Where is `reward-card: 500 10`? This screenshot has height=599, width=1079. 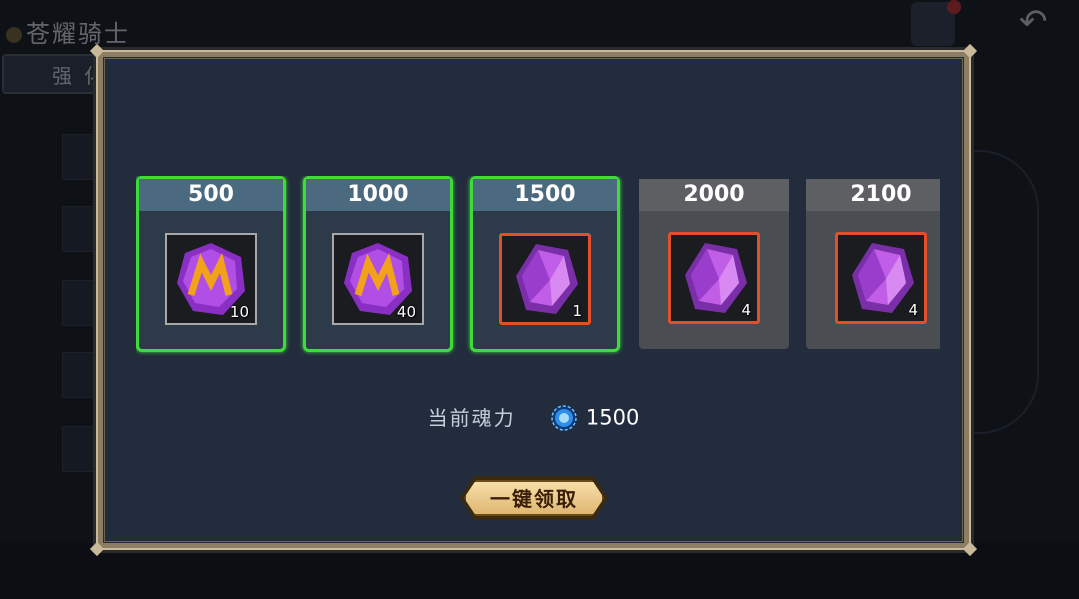 reward-card: 500 10 is located at coordinates (211, 264).